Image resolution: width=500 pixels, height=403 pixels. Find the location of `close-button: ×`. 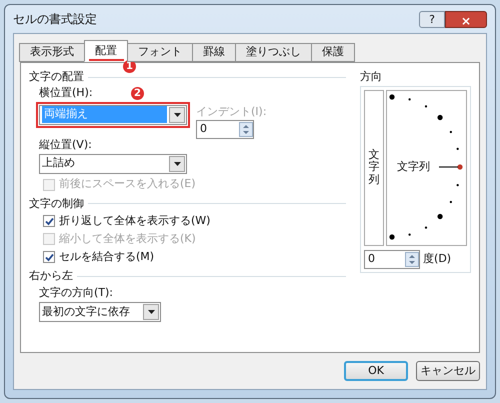

close-button: × is located at coordinates (466, 19).